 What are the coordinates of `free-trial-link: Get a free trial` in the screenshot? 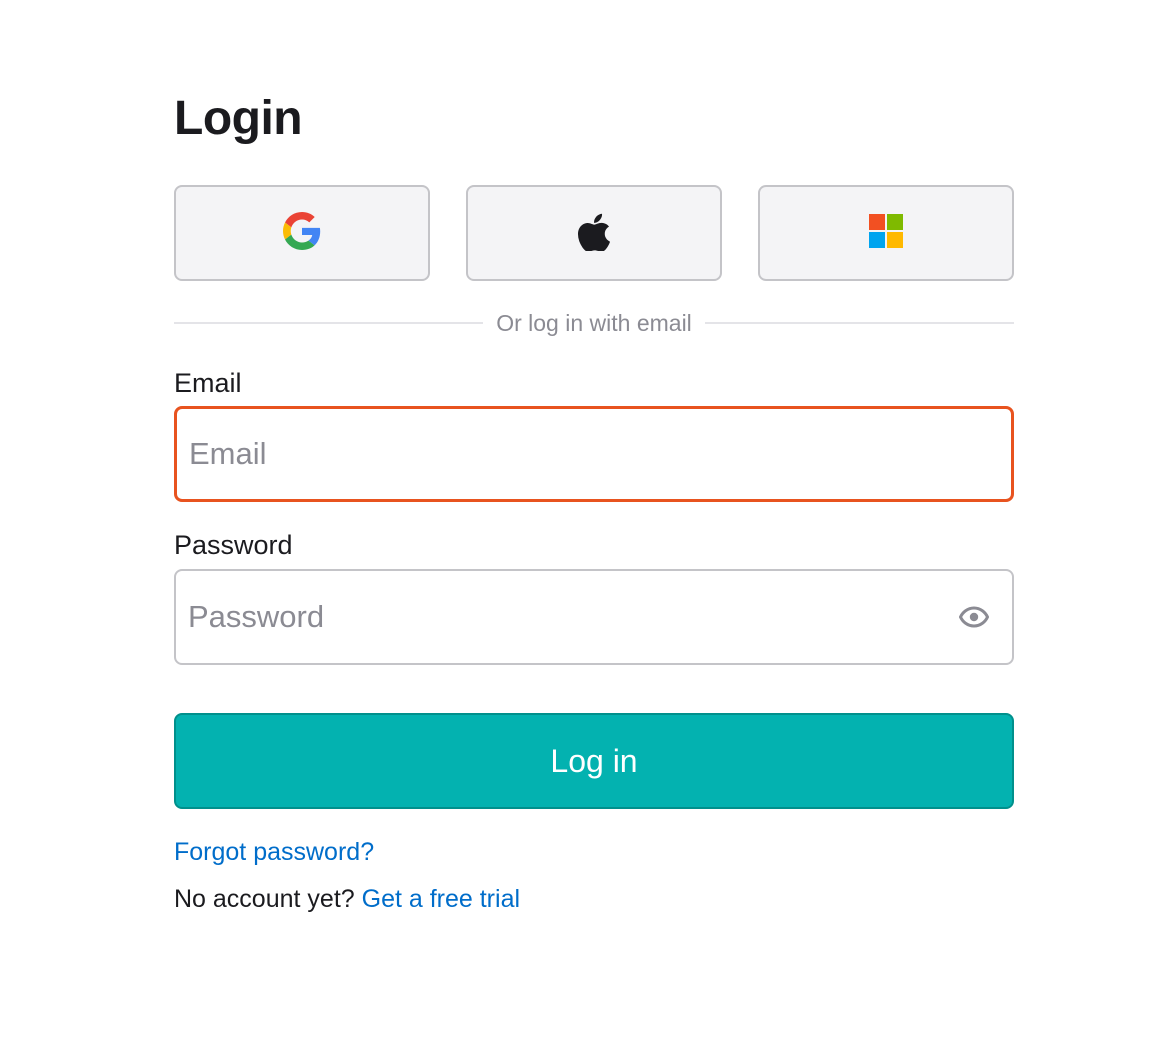 It's located at (441, 899).